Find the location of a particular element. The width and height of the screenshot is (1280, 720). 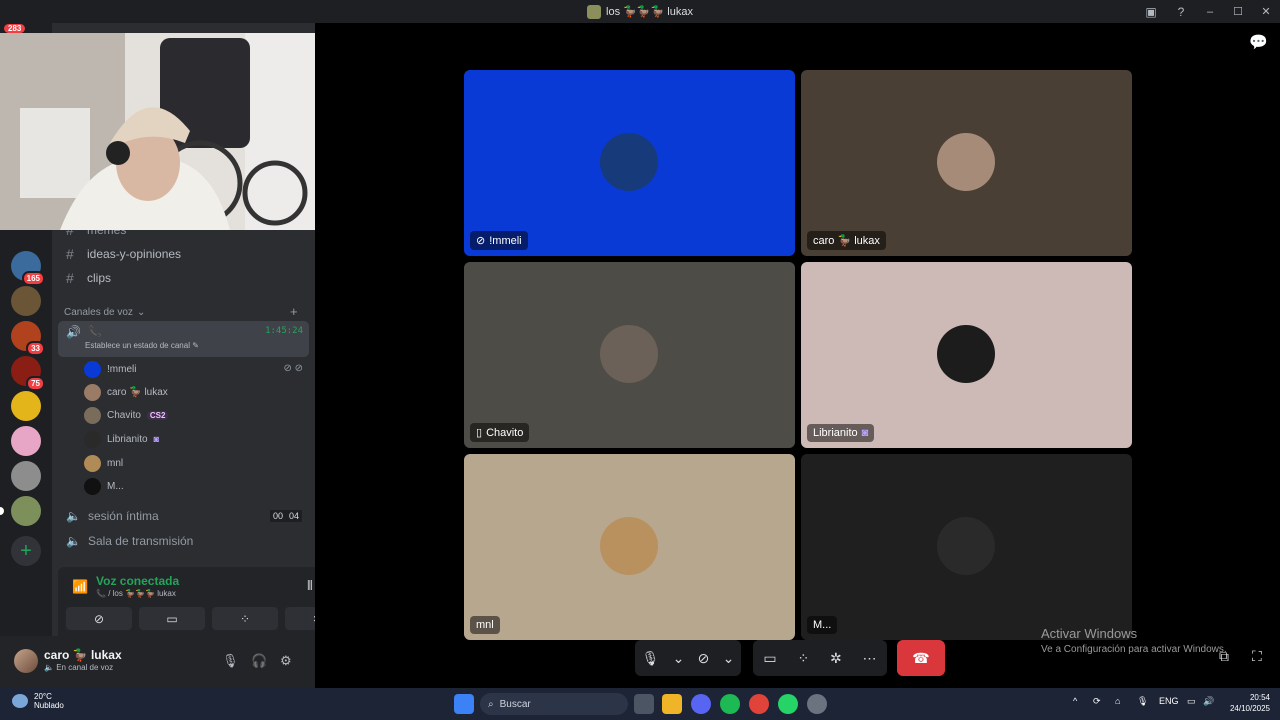

voice-channel-path: / los 🦆🦆🦆 lukax is located at coordinates (142, 593).